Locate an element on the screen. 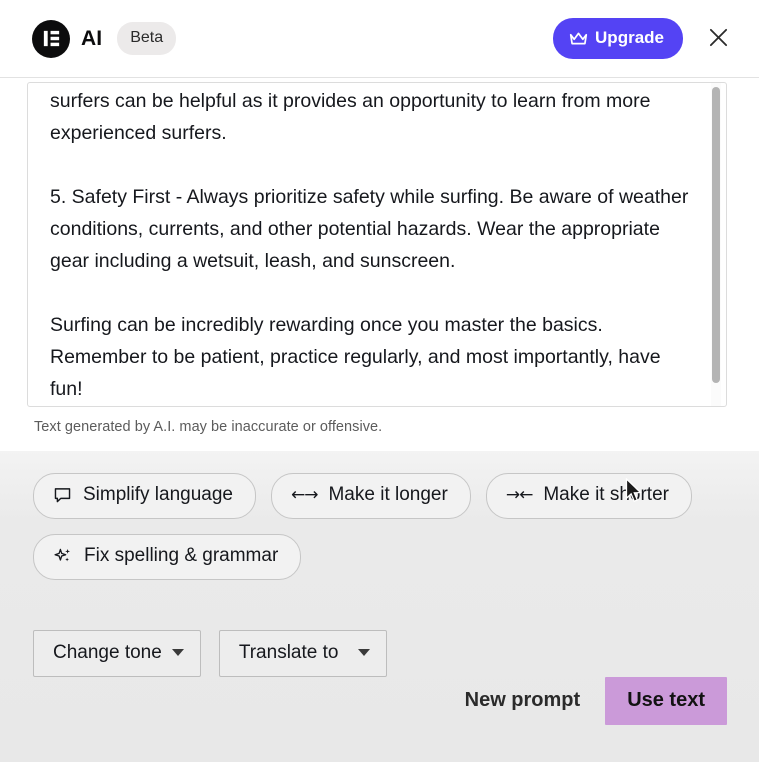  change-tone-dropdown: Change tone is located at coordinates (117, 653).